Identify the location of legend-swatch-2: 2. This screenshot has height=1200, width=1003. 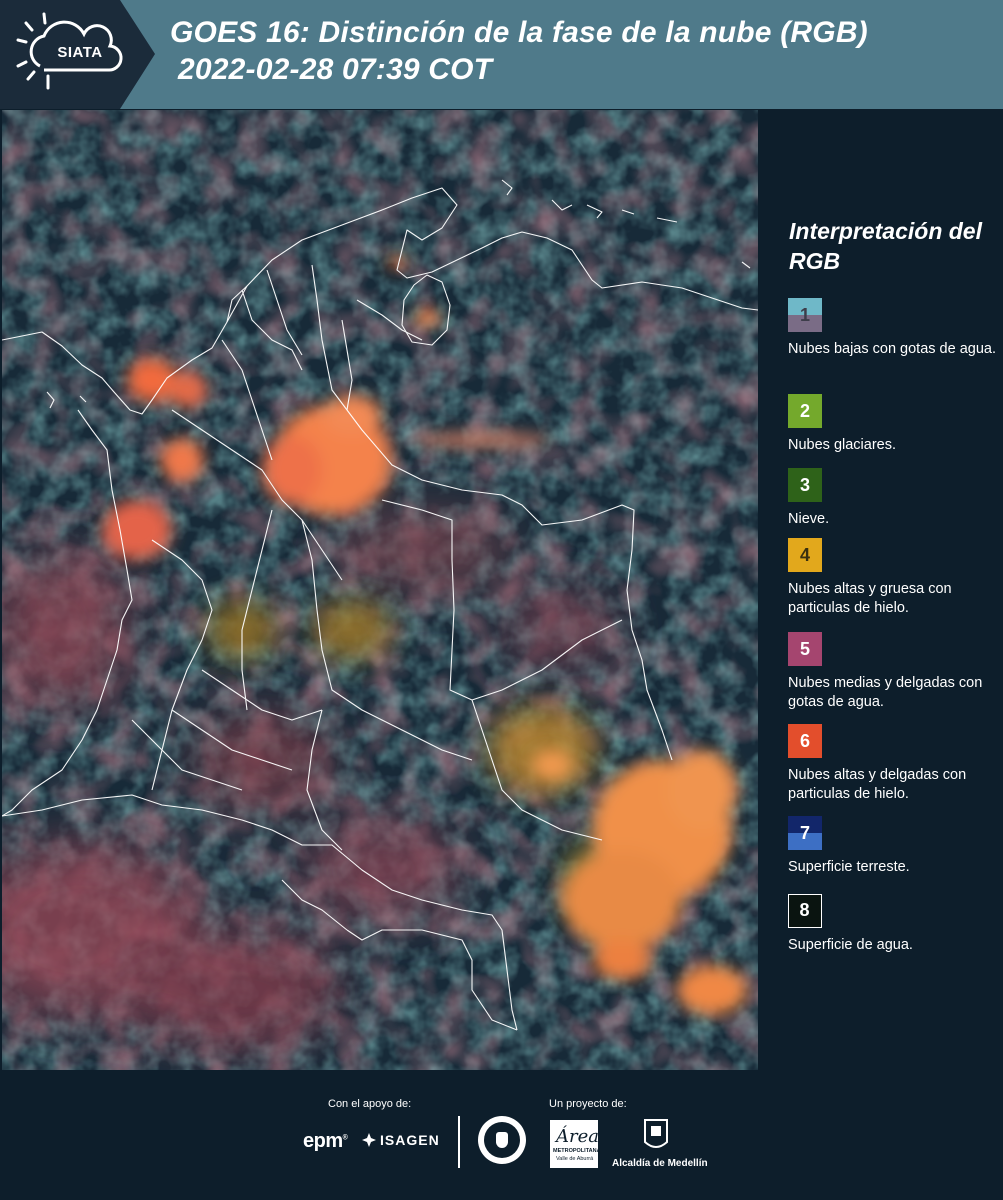
(805, 411).